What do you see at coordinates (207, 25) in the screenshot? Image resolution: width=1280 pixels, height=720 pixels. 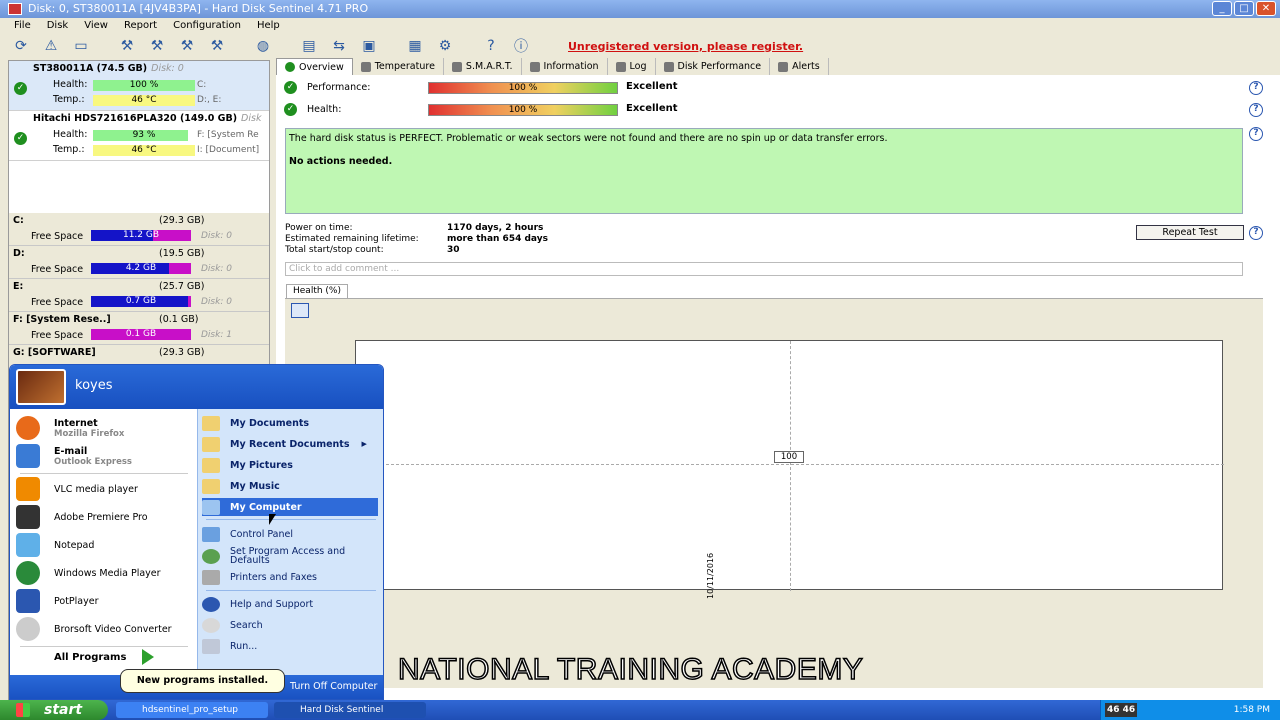 I see `menu-configuration: Configuration` at bounding box center [207, 25].